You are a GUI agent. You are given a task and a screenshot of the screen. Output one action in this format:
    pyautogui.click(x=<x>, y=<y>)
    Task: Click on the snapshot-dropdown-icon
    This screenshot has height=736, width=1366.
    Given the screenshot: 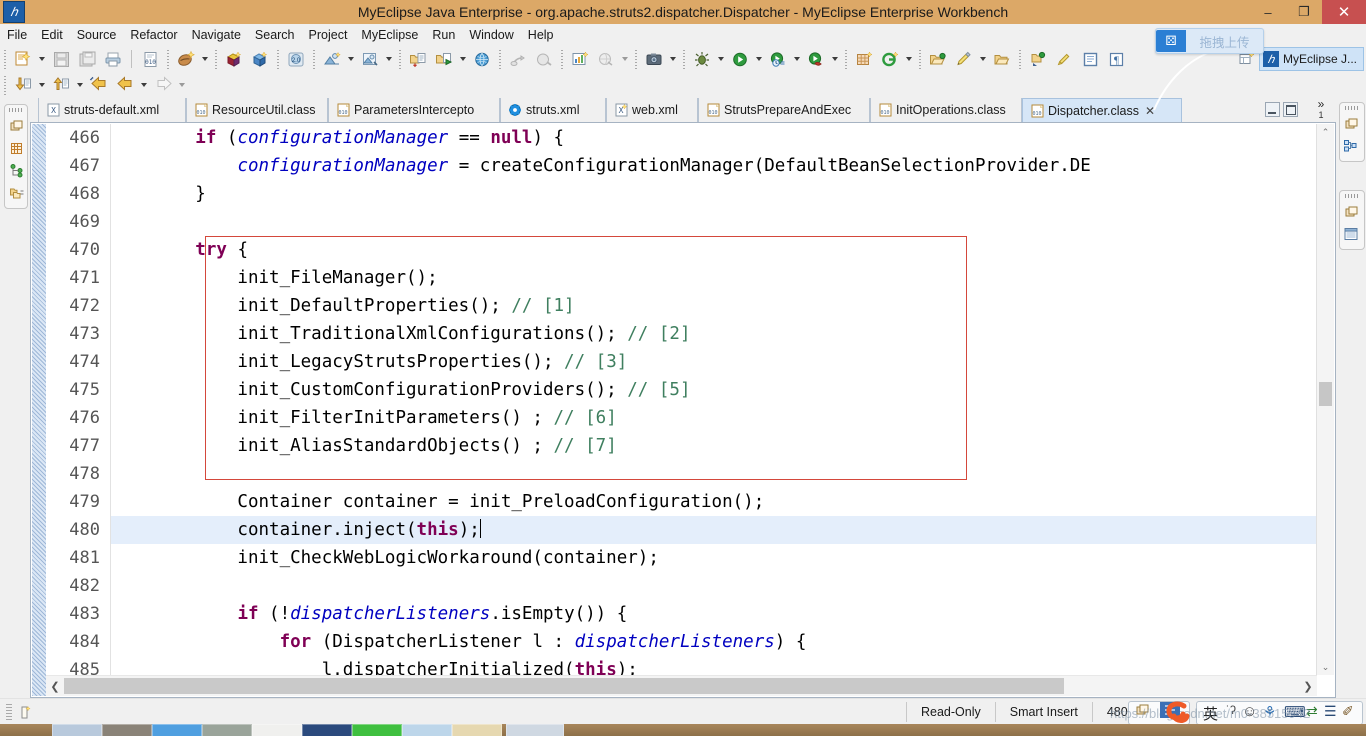 What is the action you would take?
    pyautogui.click(x=673, y=59)
    